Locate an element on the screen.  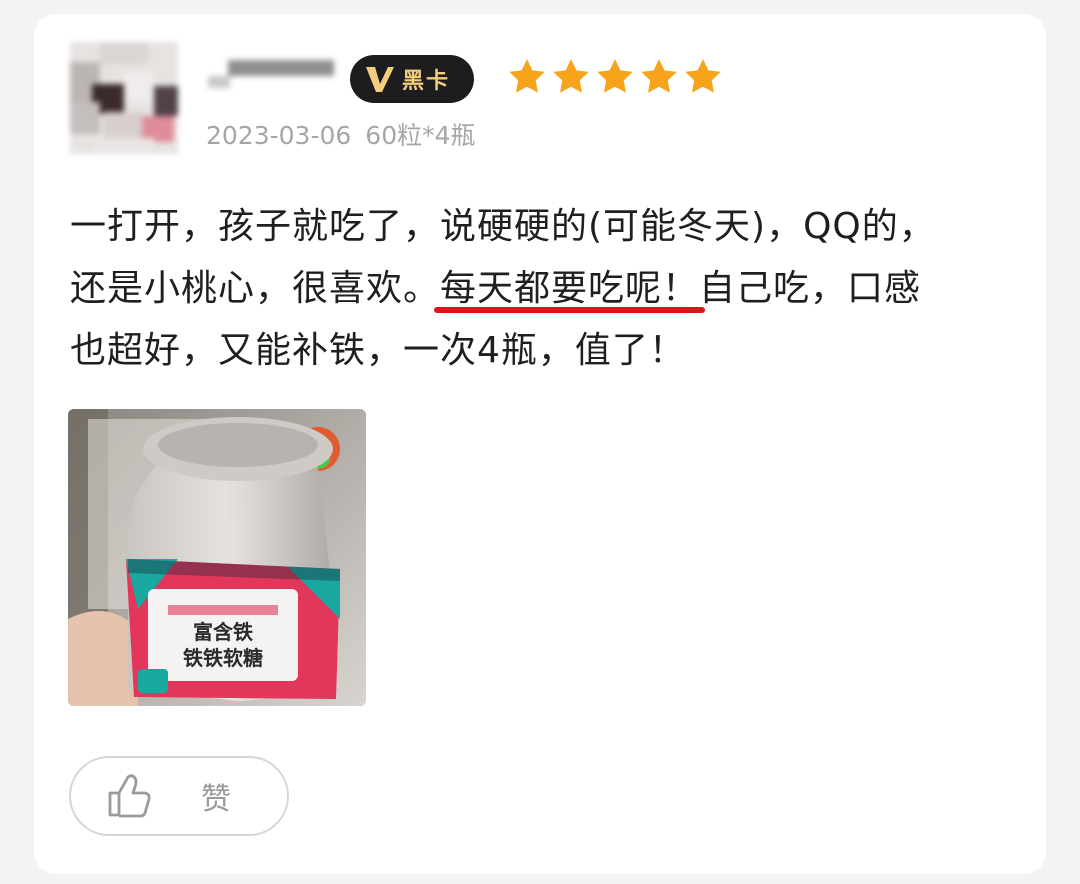
review-meta: 2023-03-06 60粒*4瓶 is located at coordinates (348, 134).